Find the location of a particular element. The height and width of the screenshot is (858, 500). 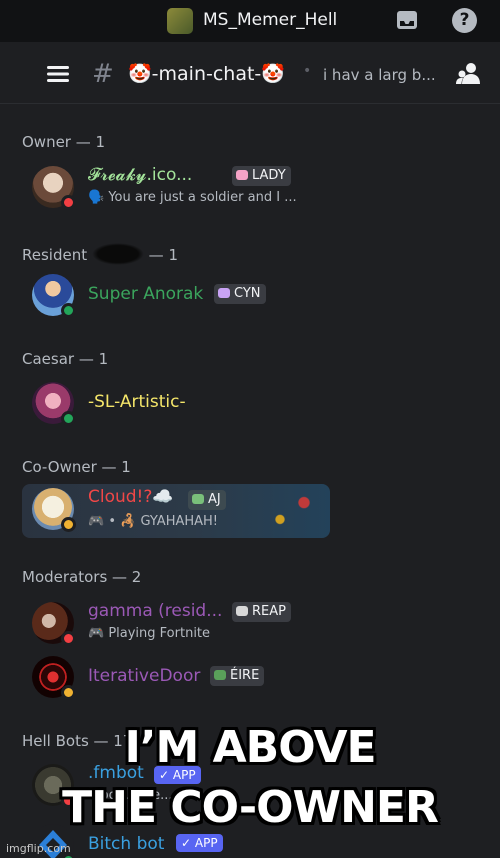

section-moderators-title: Moderators — 2 is located at coordinates (82, 577).